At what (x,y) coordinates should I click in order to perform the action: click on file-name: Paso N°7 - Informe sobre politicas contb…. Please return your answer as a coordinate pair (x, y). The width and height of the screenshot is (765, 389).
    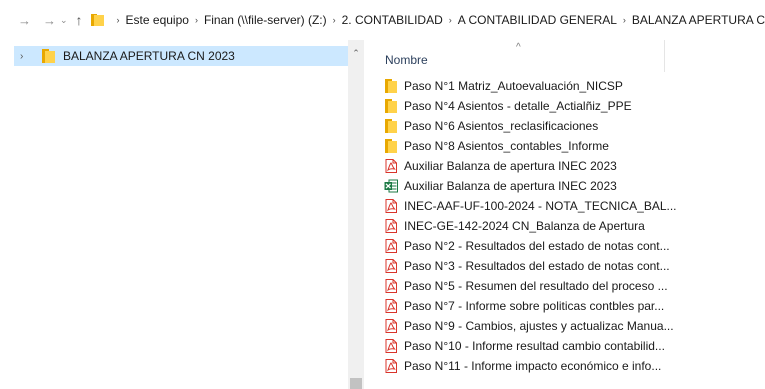
    Looking at the image, I should click on (534, 306).